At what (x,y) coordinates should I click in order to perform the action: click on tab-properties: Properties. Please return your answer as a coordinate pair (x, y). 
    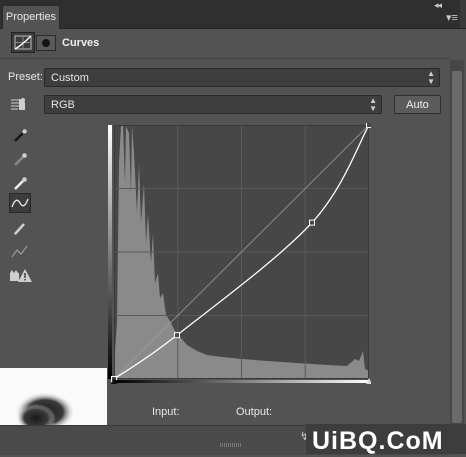
    Looking at the image, I should click on (31, 17).